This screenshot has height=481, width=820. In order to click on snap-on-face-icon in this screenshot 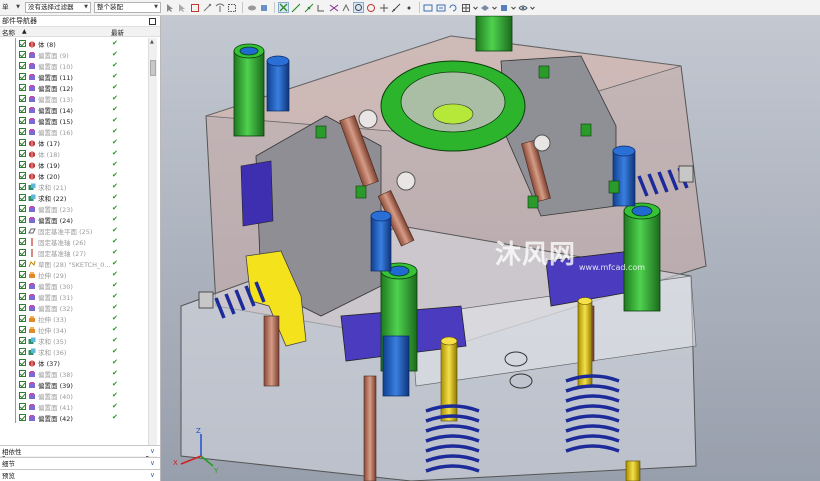, I will do `click(408, 7)`.